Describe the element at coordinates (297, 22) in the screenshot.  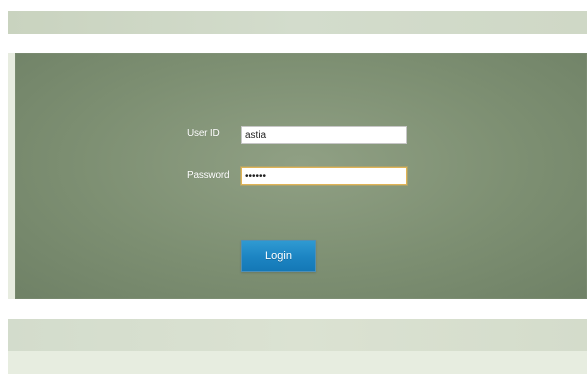
I see `top-header-band` at that location.